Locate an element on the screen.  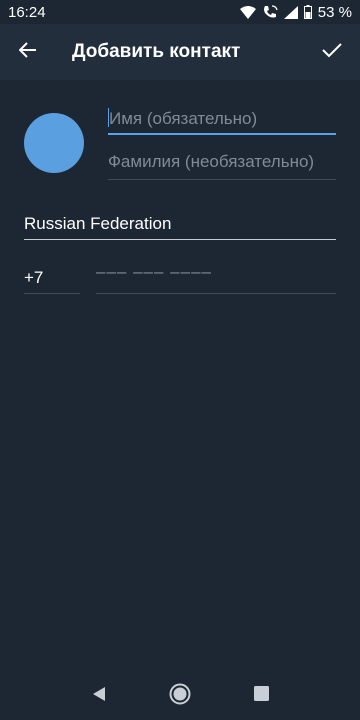
phone-underline is located at coordinates (216, 293).